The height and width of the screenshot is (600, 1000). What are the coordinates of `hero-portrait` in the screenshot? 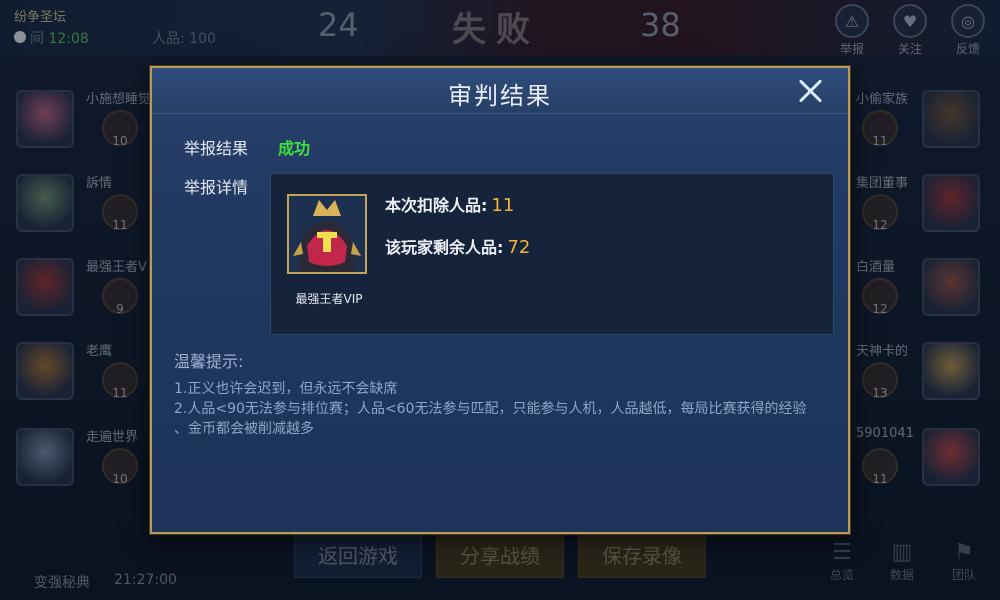 It's located at (327, 234).